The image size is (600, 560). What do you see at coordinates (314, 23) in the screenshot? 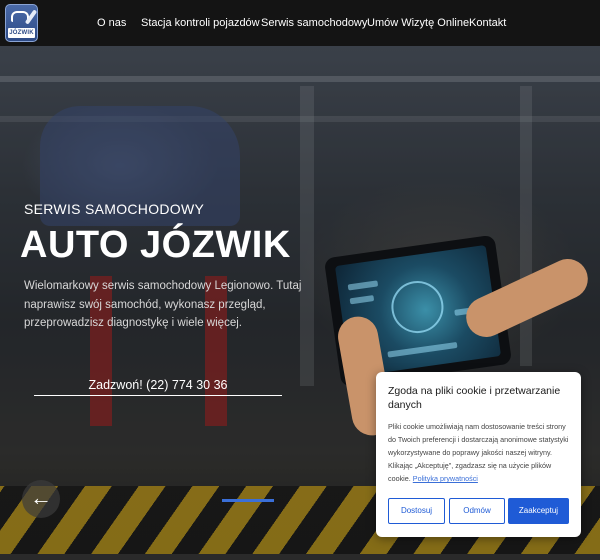
I see `nav-item-serwis: Serwis samochodowy` at bounding box center [314, 23].